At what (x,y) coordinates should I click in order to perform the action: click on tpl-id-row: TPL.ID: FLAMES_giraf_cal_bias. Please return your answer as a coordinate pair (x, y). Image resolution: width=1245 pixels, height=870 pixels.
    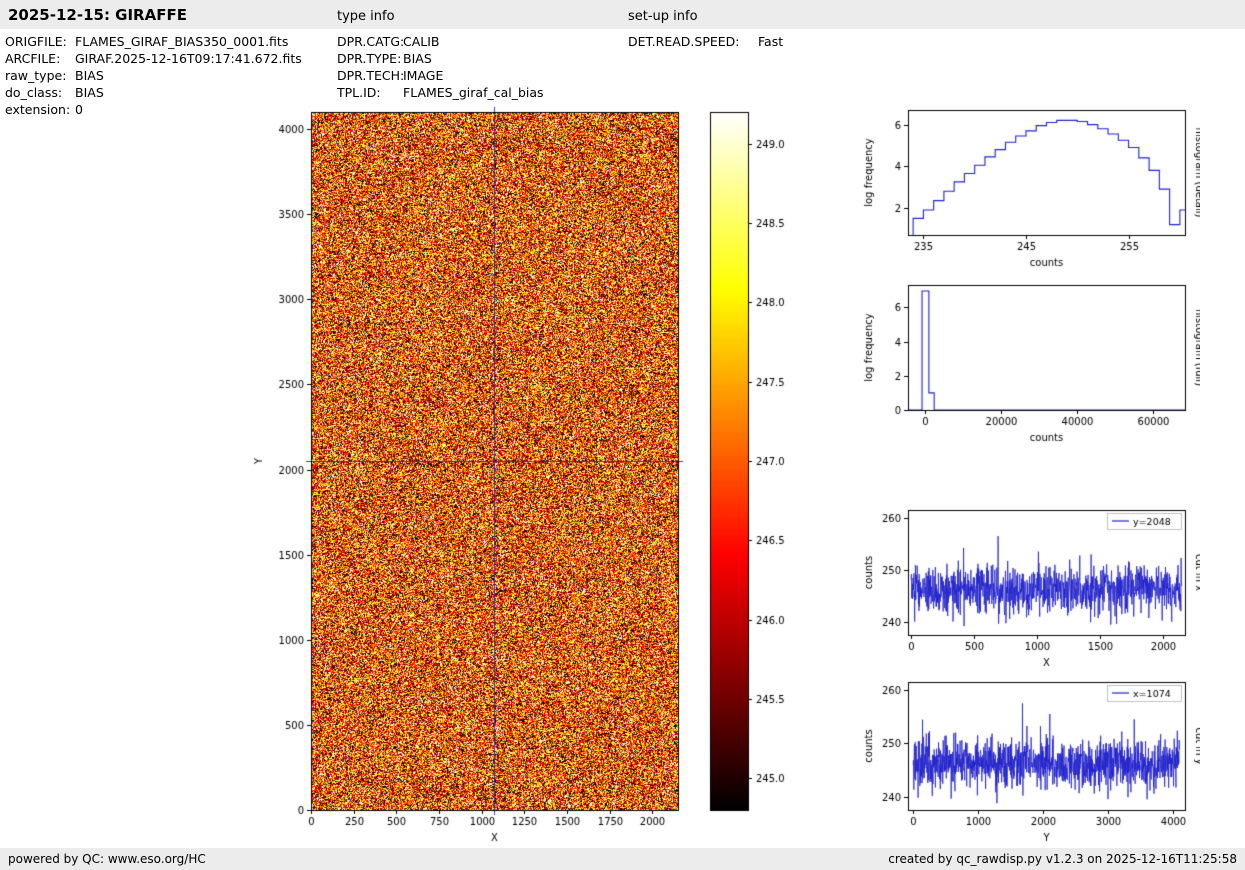
    Looking at the image, I should click on (440, 92).